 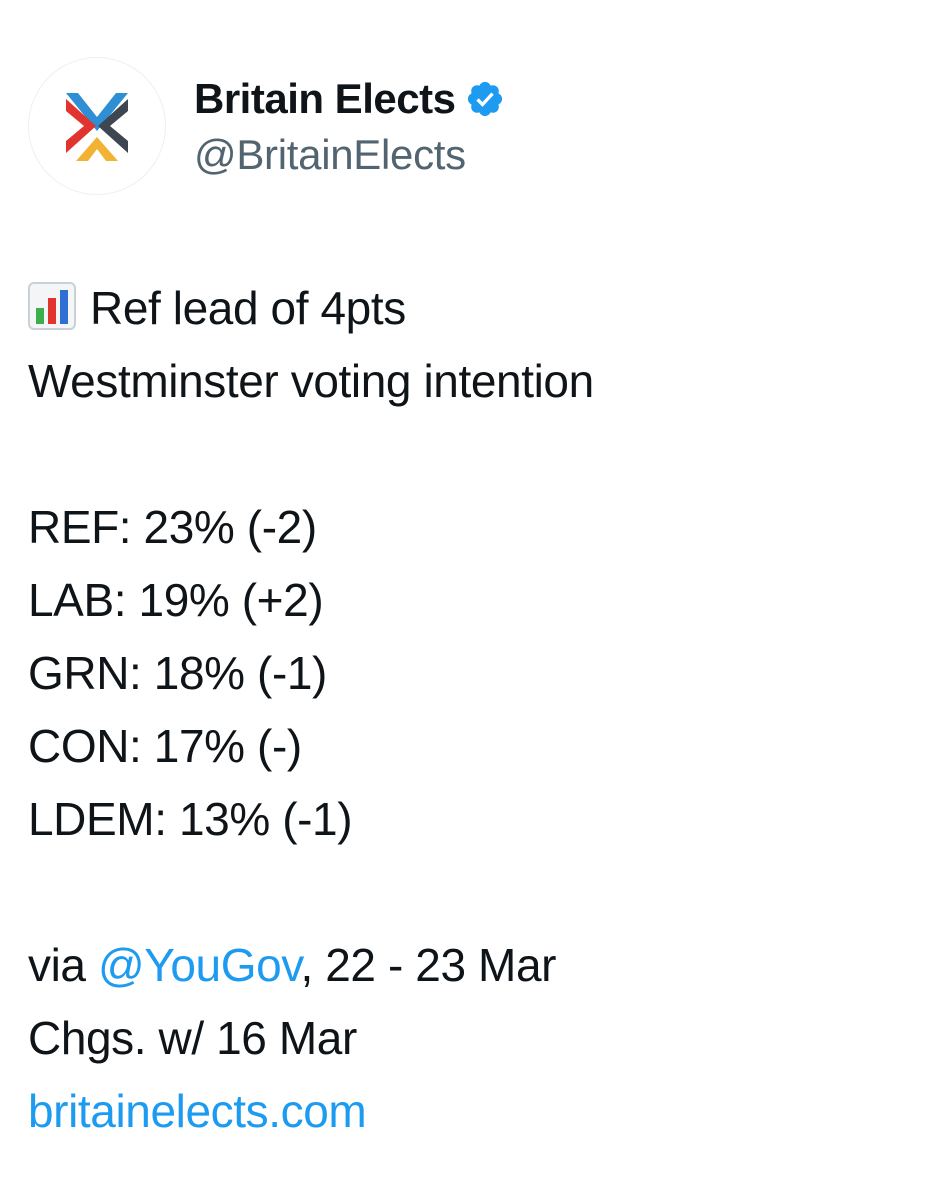 I want to click on source-prefix: via, so click(x=63, y=965).